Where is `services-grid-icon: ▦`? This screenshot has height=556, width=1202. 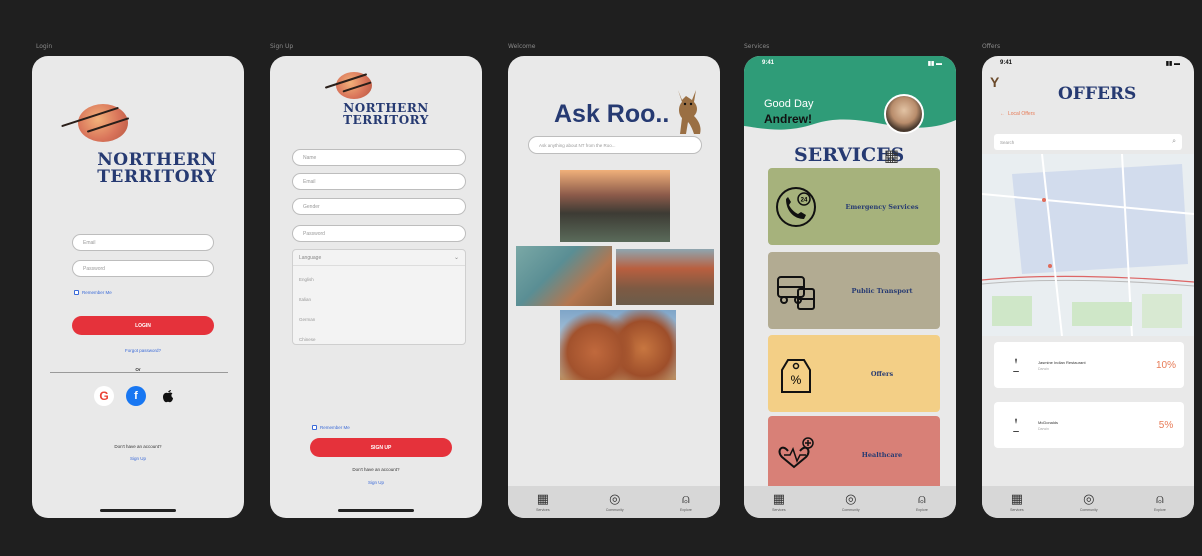 services-grid-icon: ▦ is located at coordinates (892, 155).